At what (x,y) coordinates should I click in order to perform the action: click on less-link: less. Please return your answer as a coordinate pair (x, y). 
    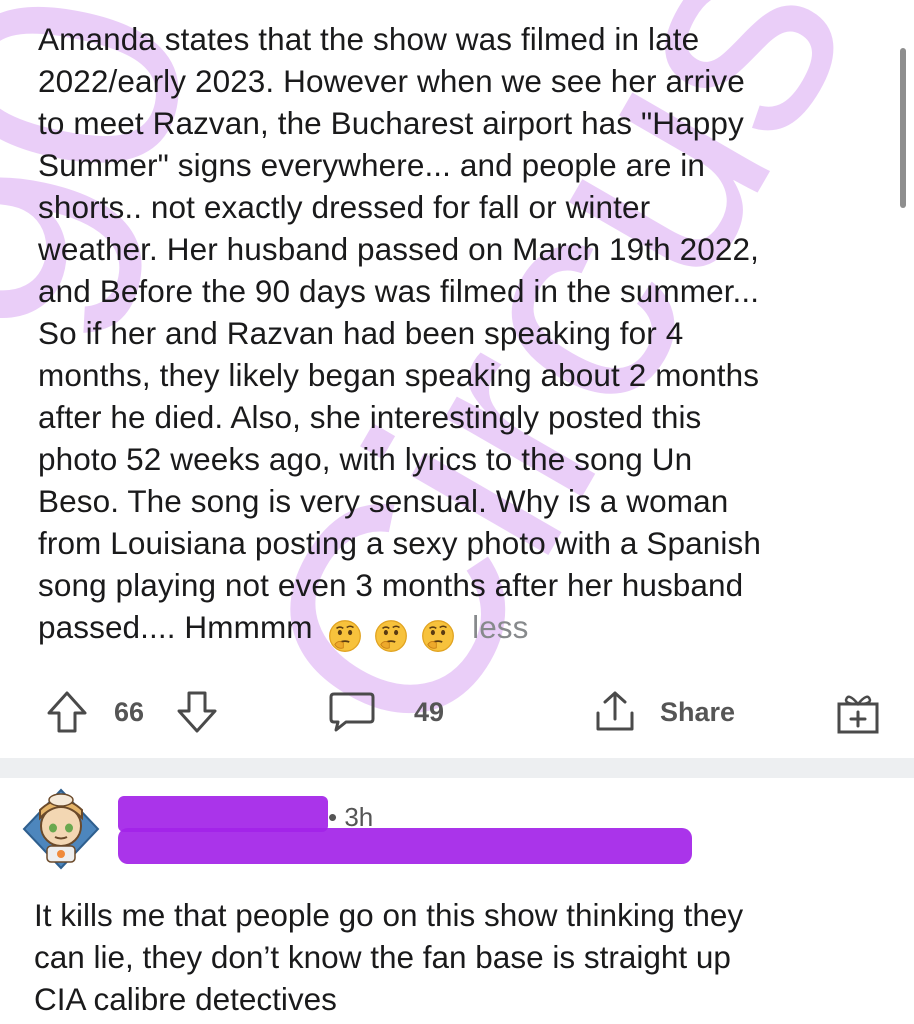
    Looking at the image, I should click on (500, 627).